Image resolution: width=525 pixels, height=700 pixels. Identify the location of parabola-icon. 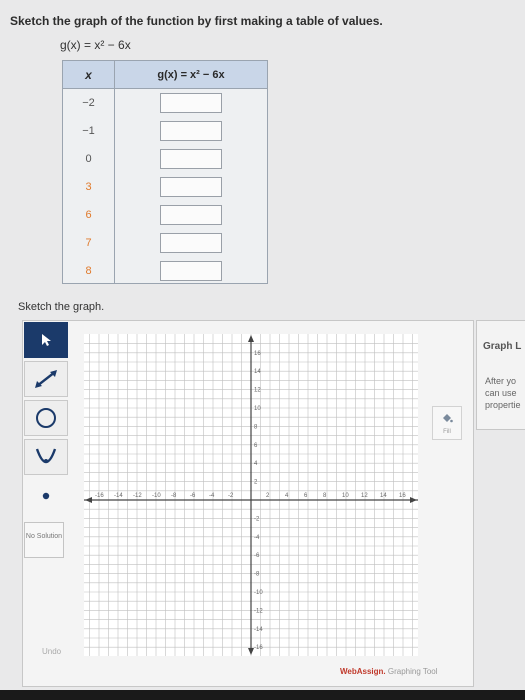
(46, 456).